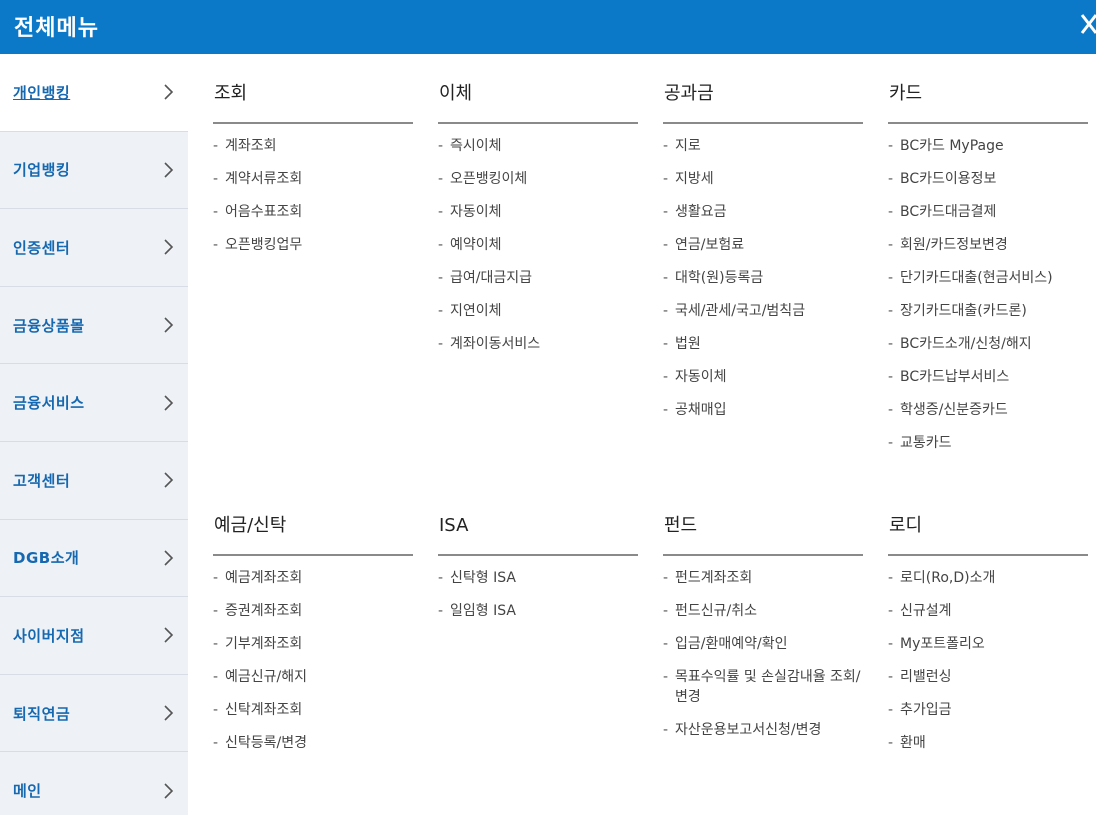 The height and width of the screenshot is (815, 1096). Describe the element at coordinates (763, 245) in the screenshot. I see `menu-link: - 연금/보험료` at that location.